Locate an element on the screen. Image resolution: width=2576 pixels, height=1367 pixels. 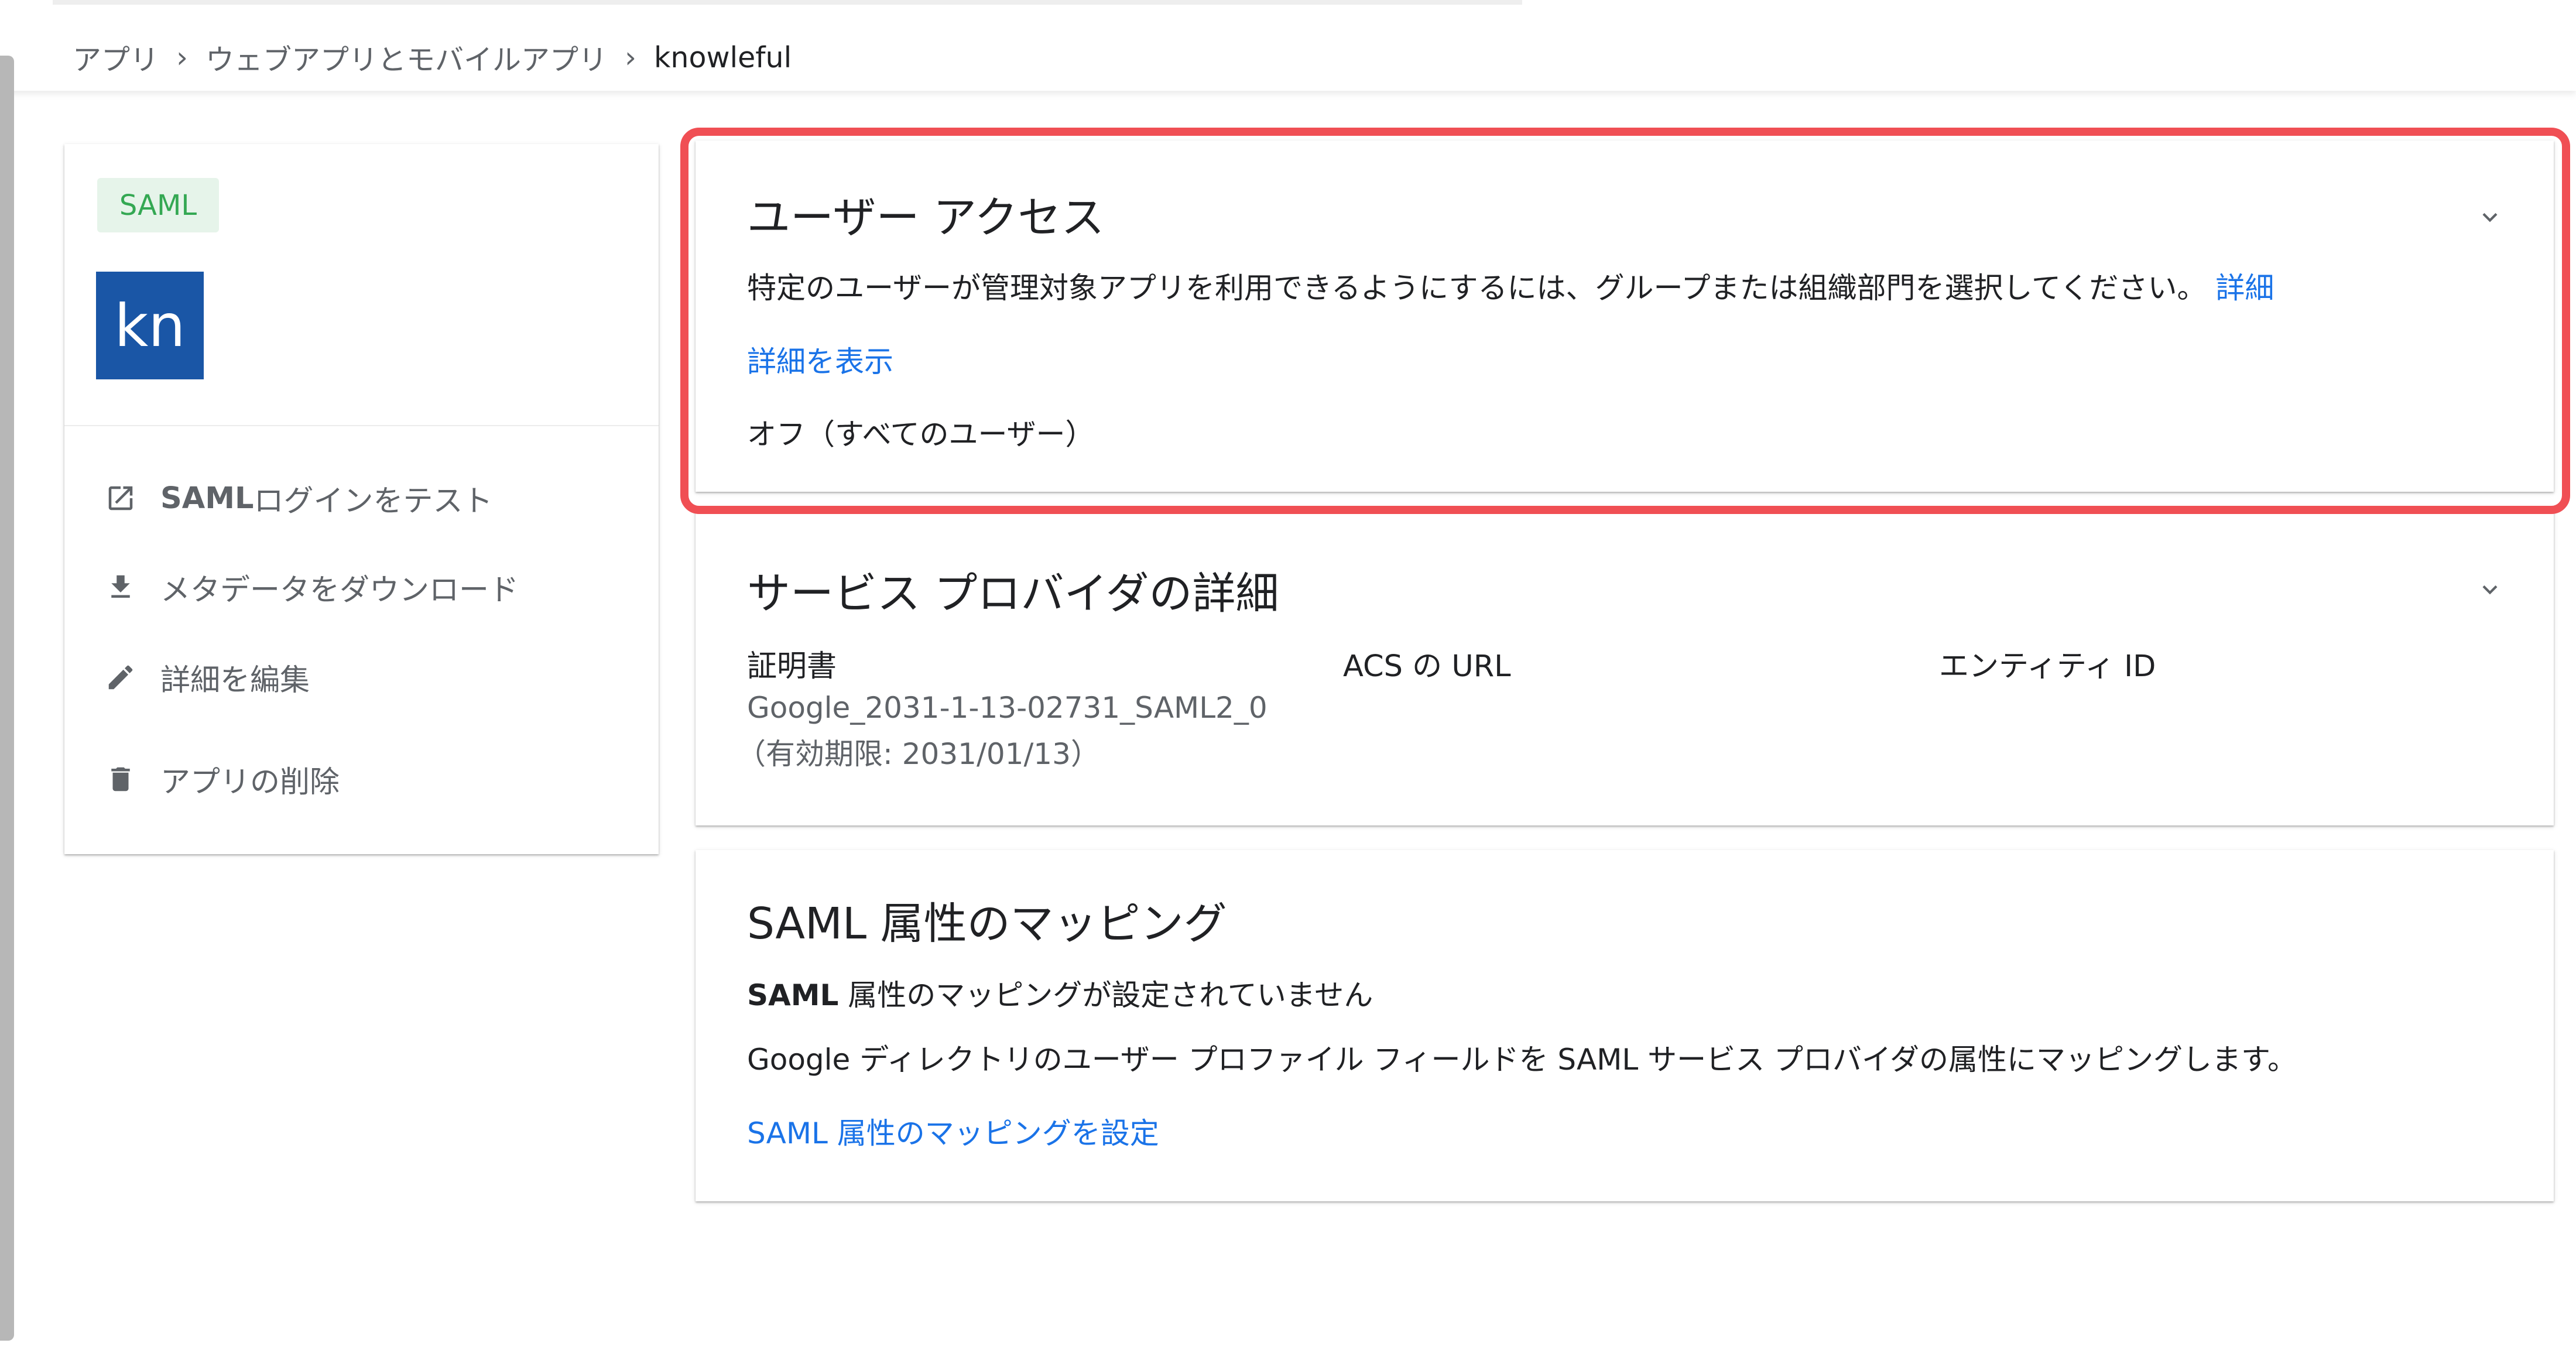
test-saml-login-label-bold: SAML is located at coordinates (207, 498).